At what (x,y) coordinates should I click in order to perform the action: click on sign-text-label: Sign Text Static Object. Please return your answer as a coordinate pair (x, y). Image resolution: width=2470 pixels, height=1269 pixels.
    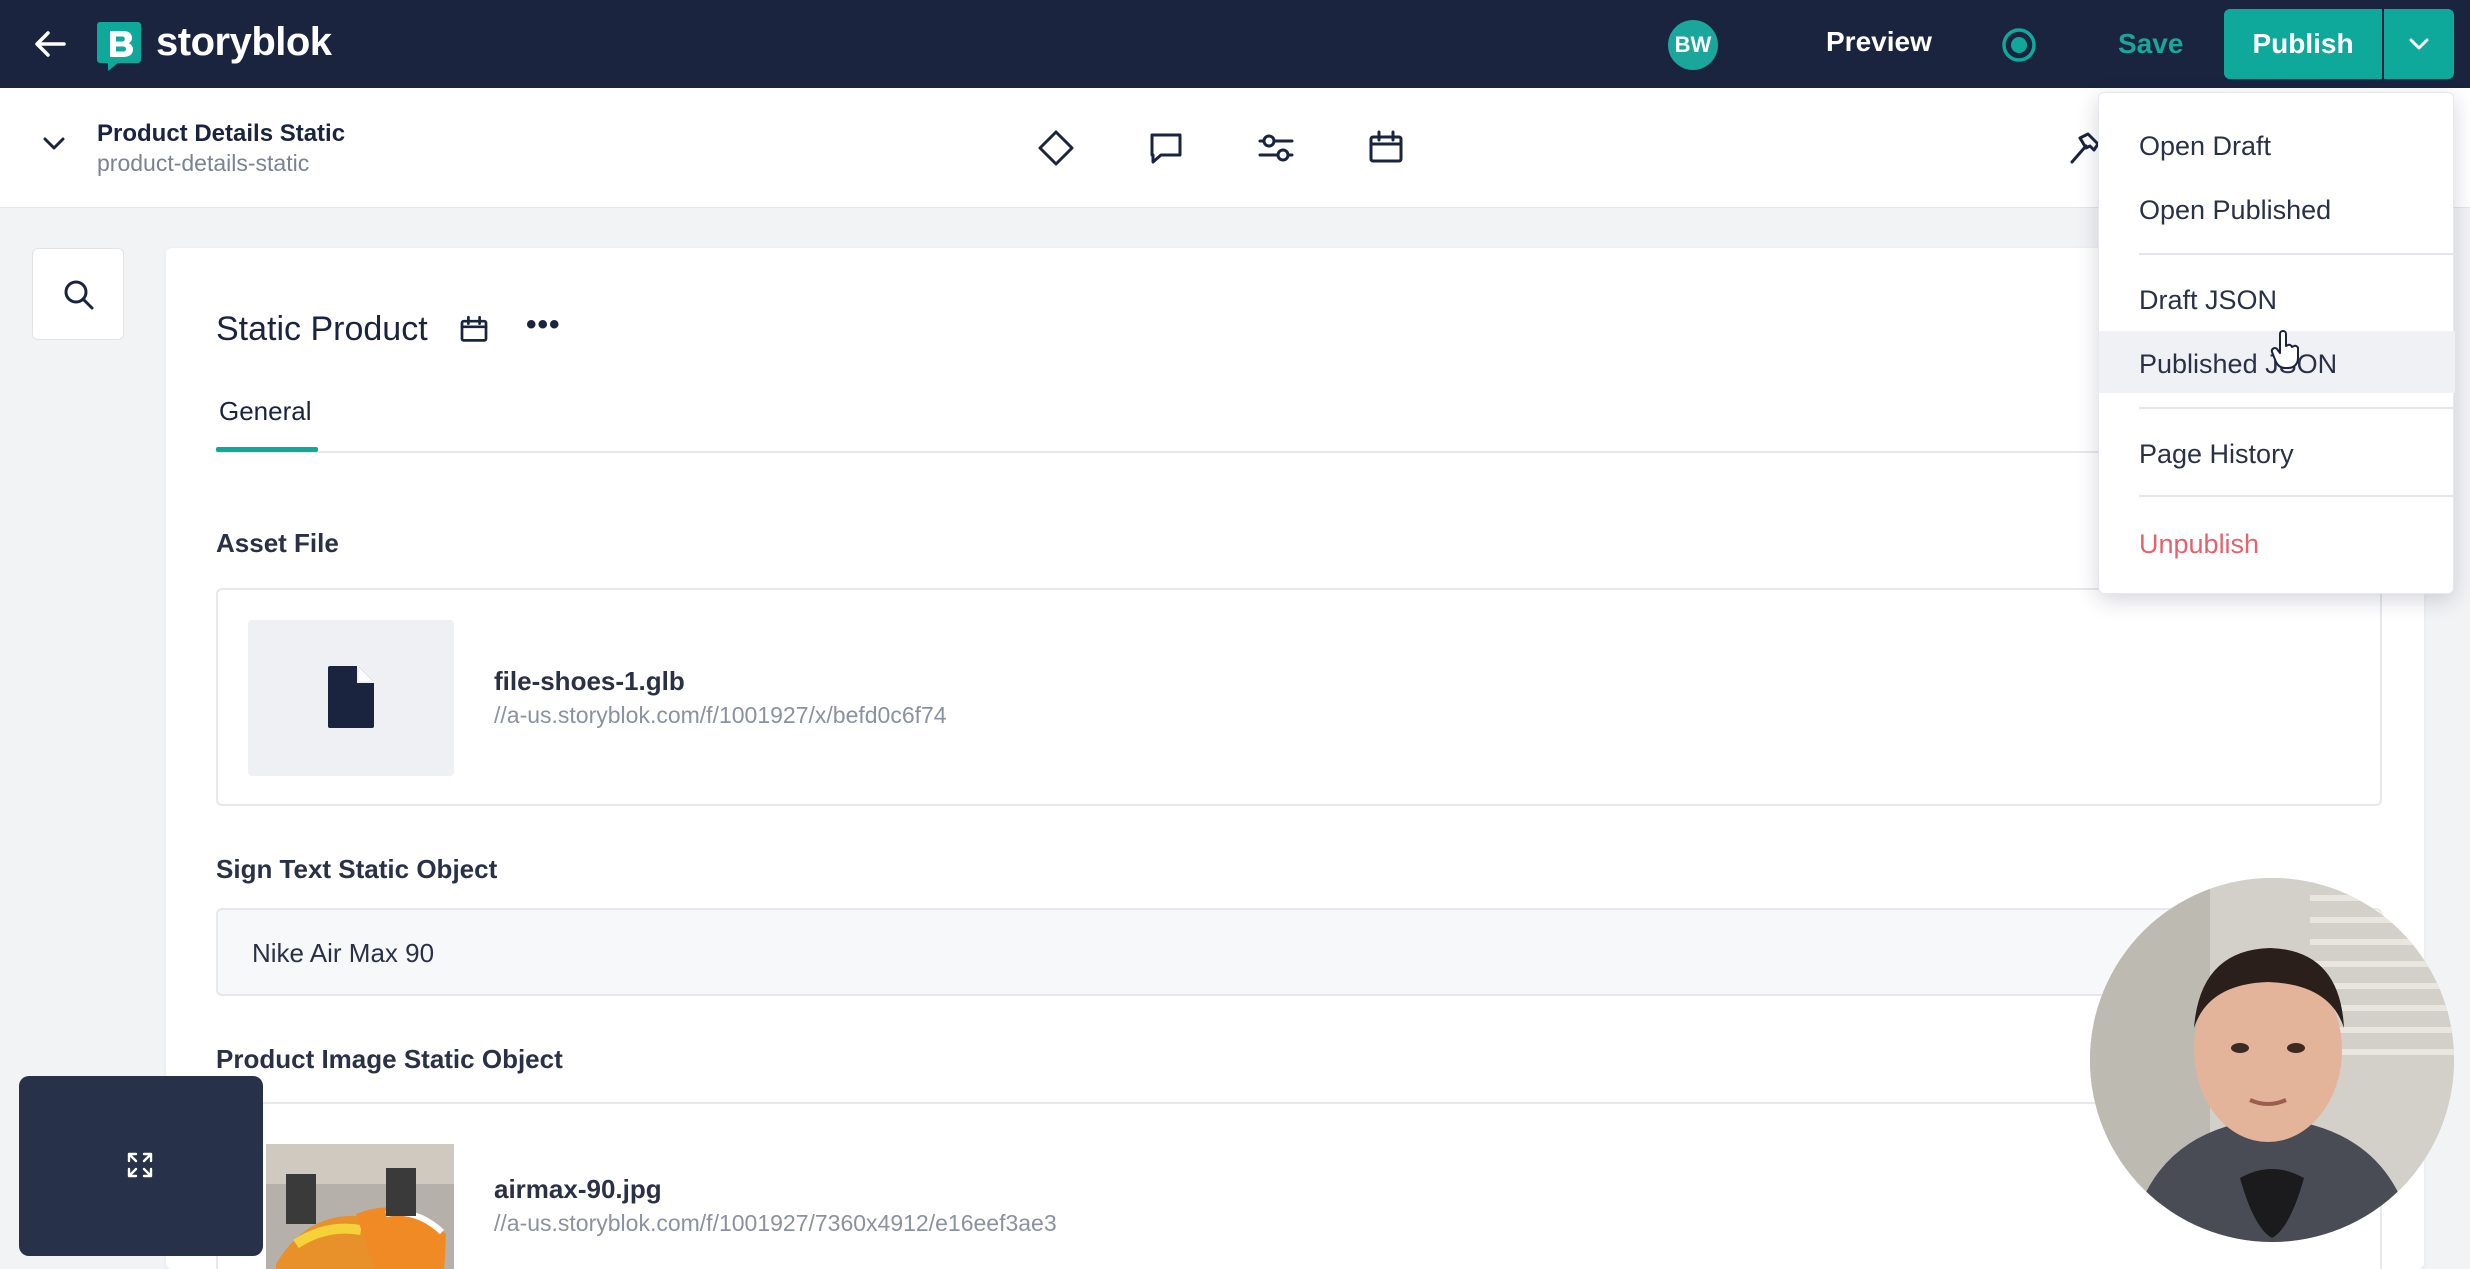
    Looking at the image, I should click on (357, 869).